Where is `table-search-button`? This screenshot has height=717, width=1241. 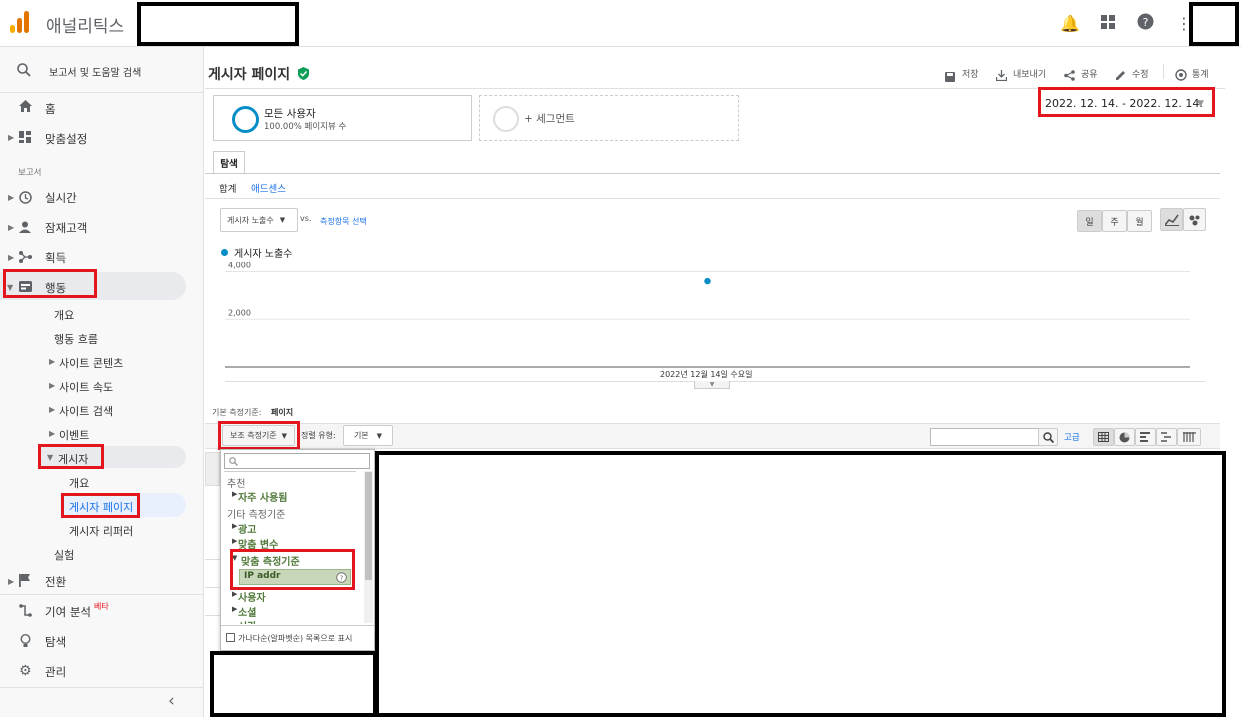
table-search-button is located at coordinates (1048, 437).